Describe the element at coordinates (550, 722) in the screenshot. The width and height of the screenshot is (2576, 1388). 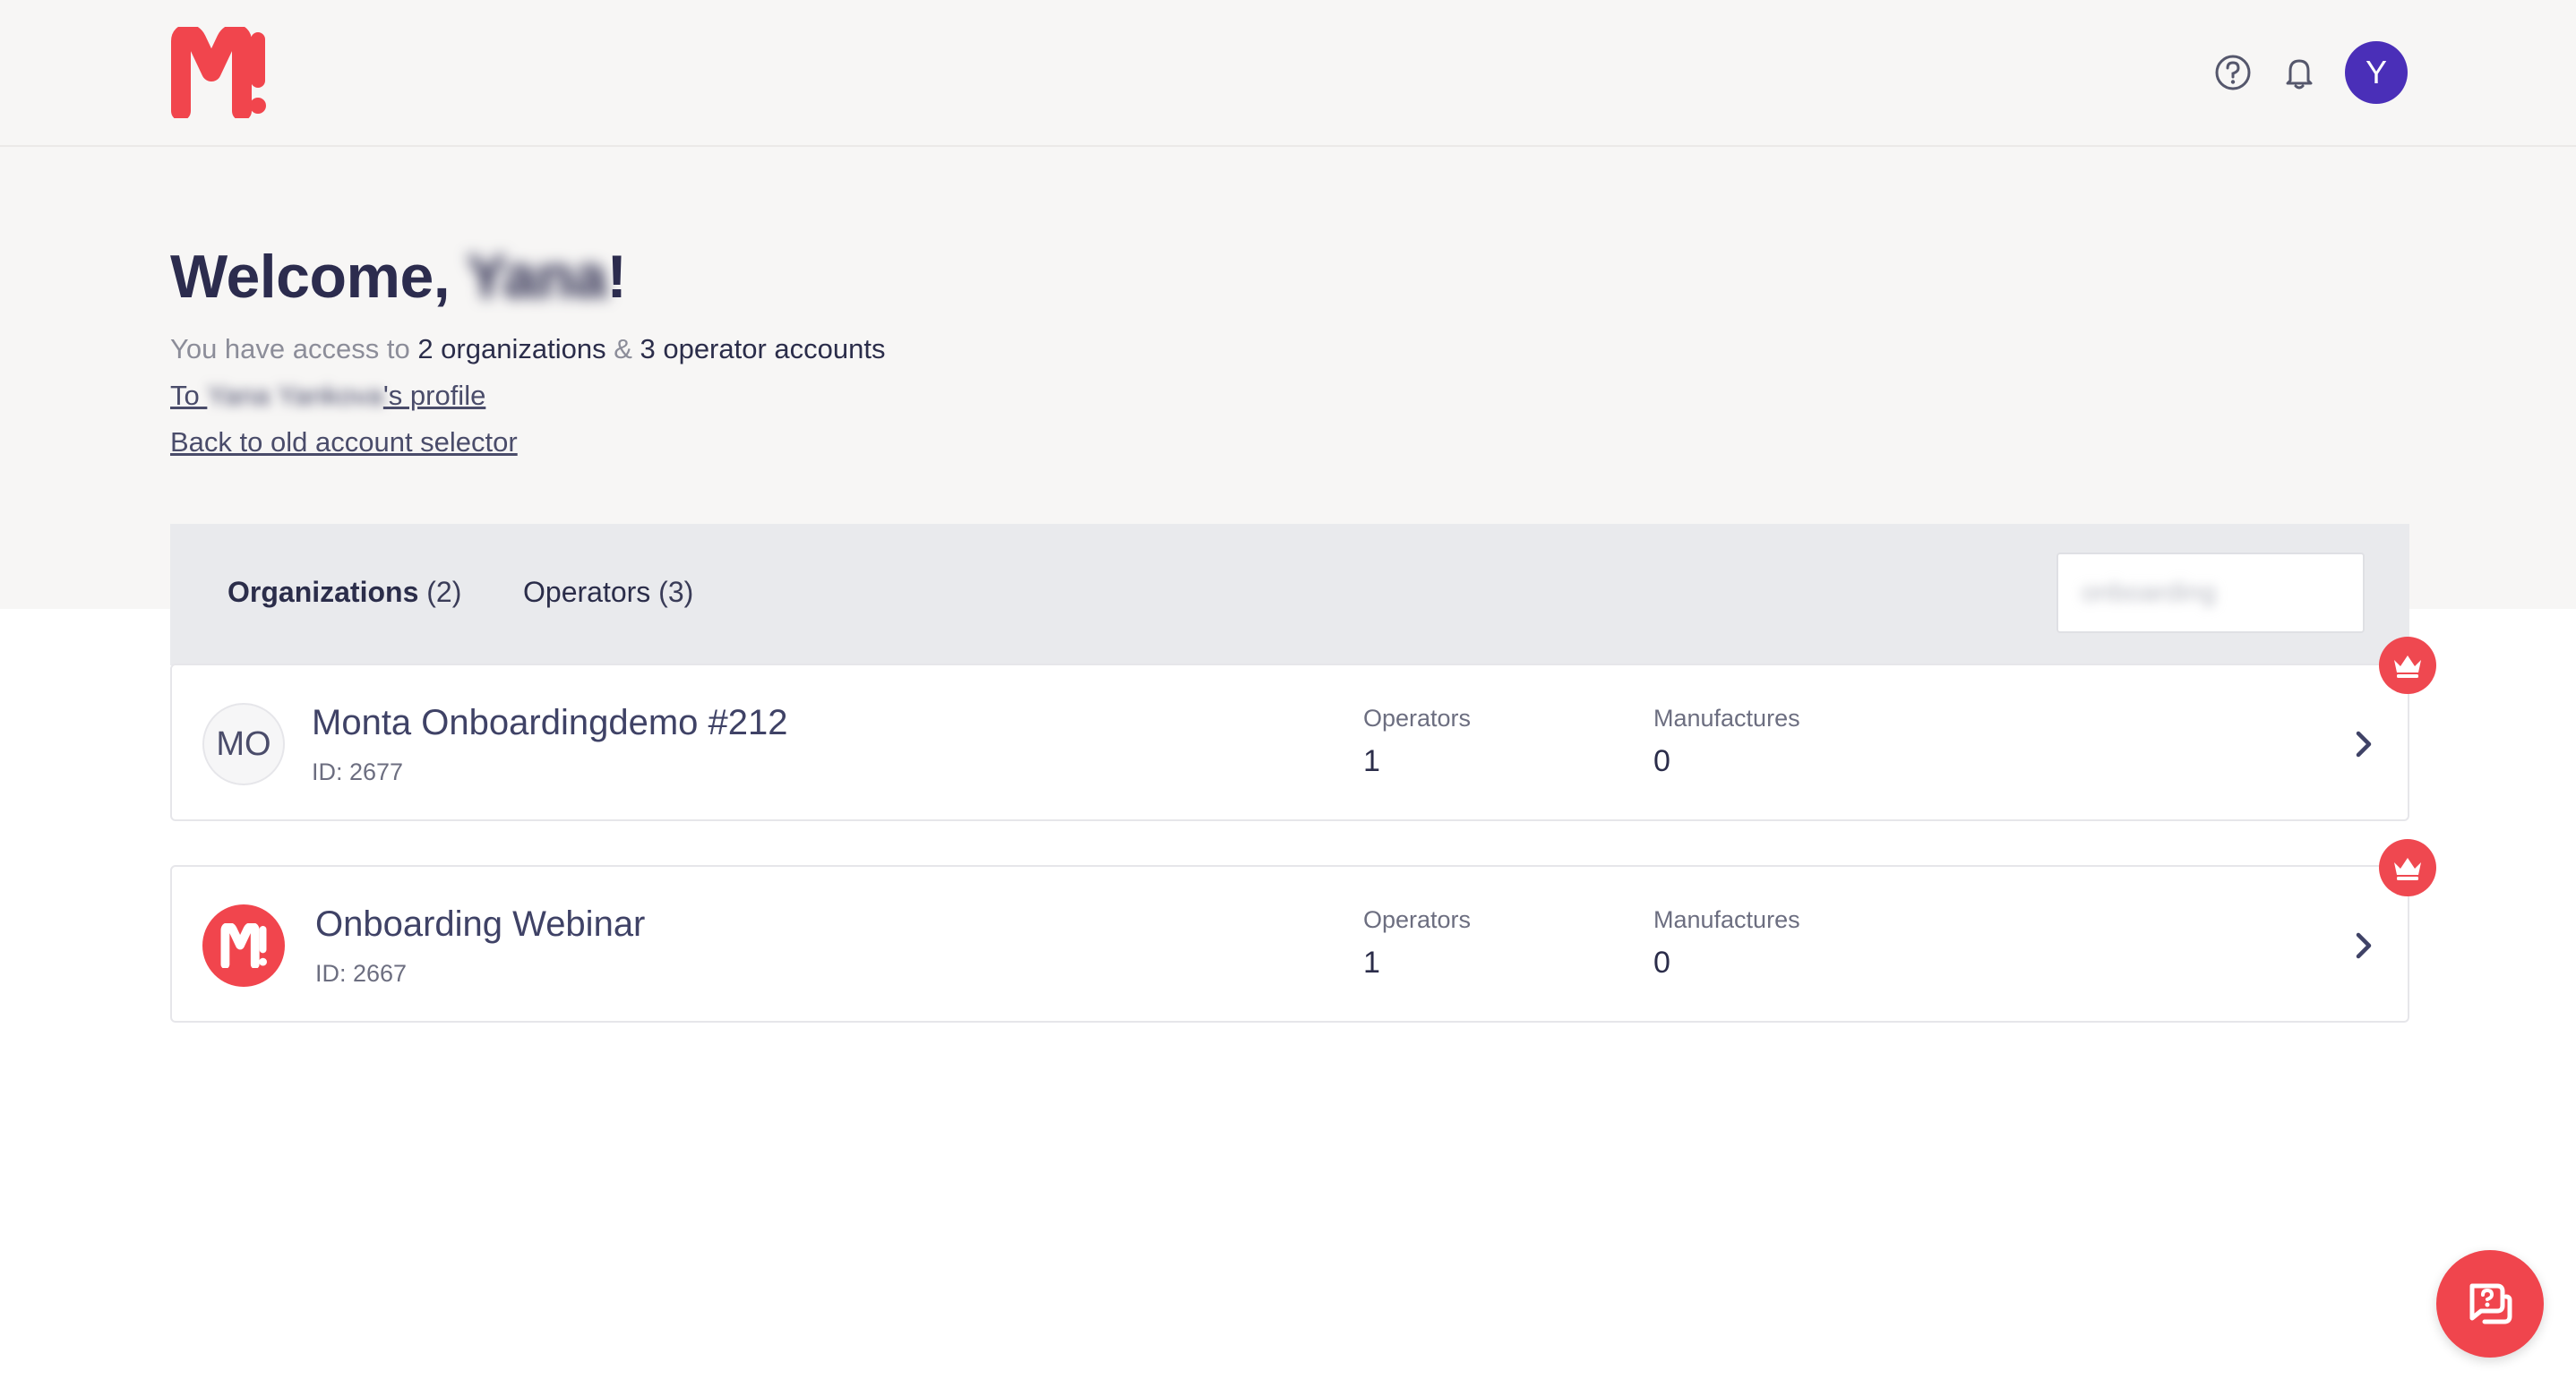
I see `org-name: Monta Onboardingdemo #212` at that location.